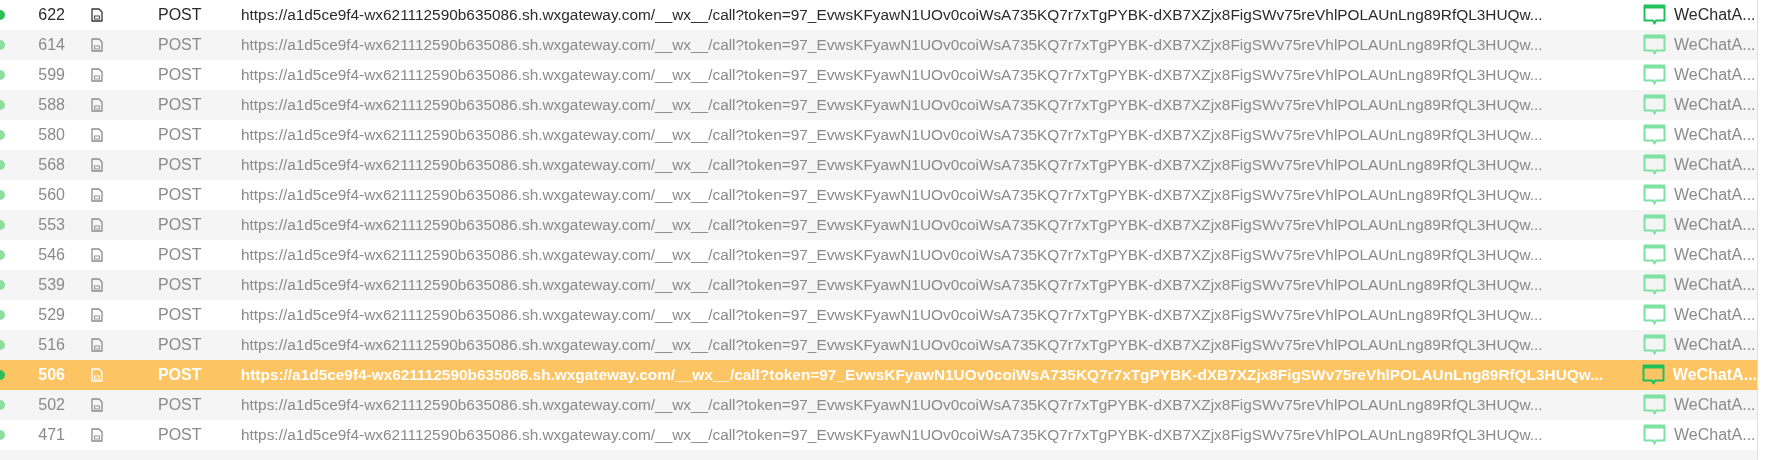 This screenshot has height=460, width=1778. Describe the element at coordinates (51, 285) in the screenshot. I see `request-number: 539` at that location.